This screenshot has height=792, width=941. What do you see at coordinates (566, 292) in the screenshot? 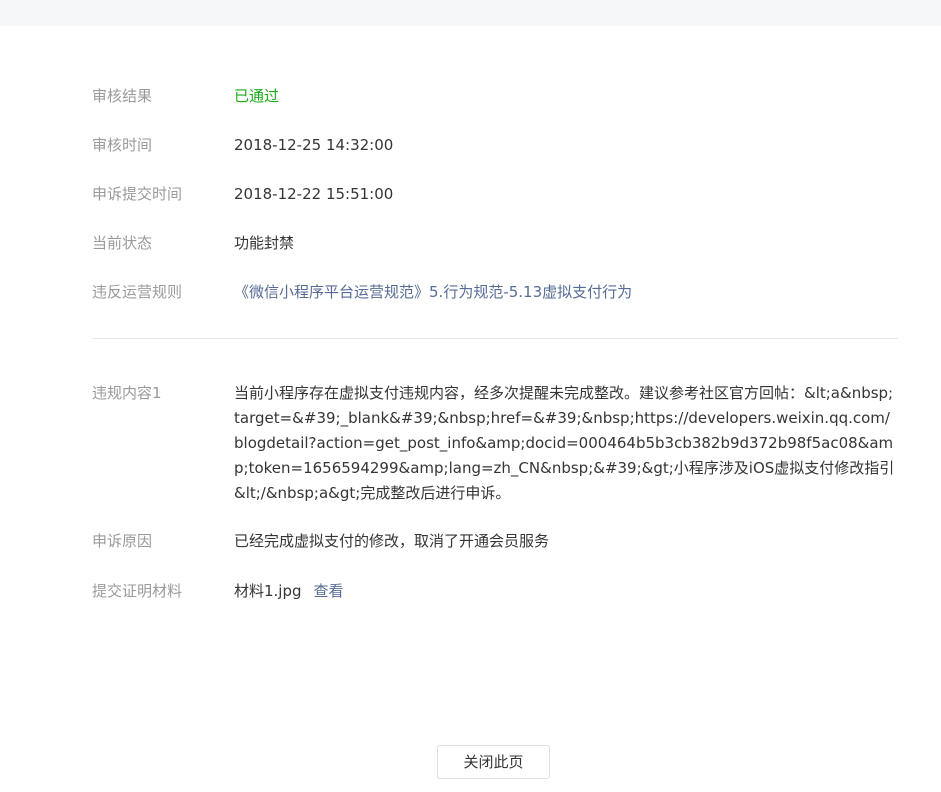
I see `violated-rule-link: 《微信小程序平台运营规范》5.行为规范-5.13虚拟支付行为` at bounding box center [566, 292].